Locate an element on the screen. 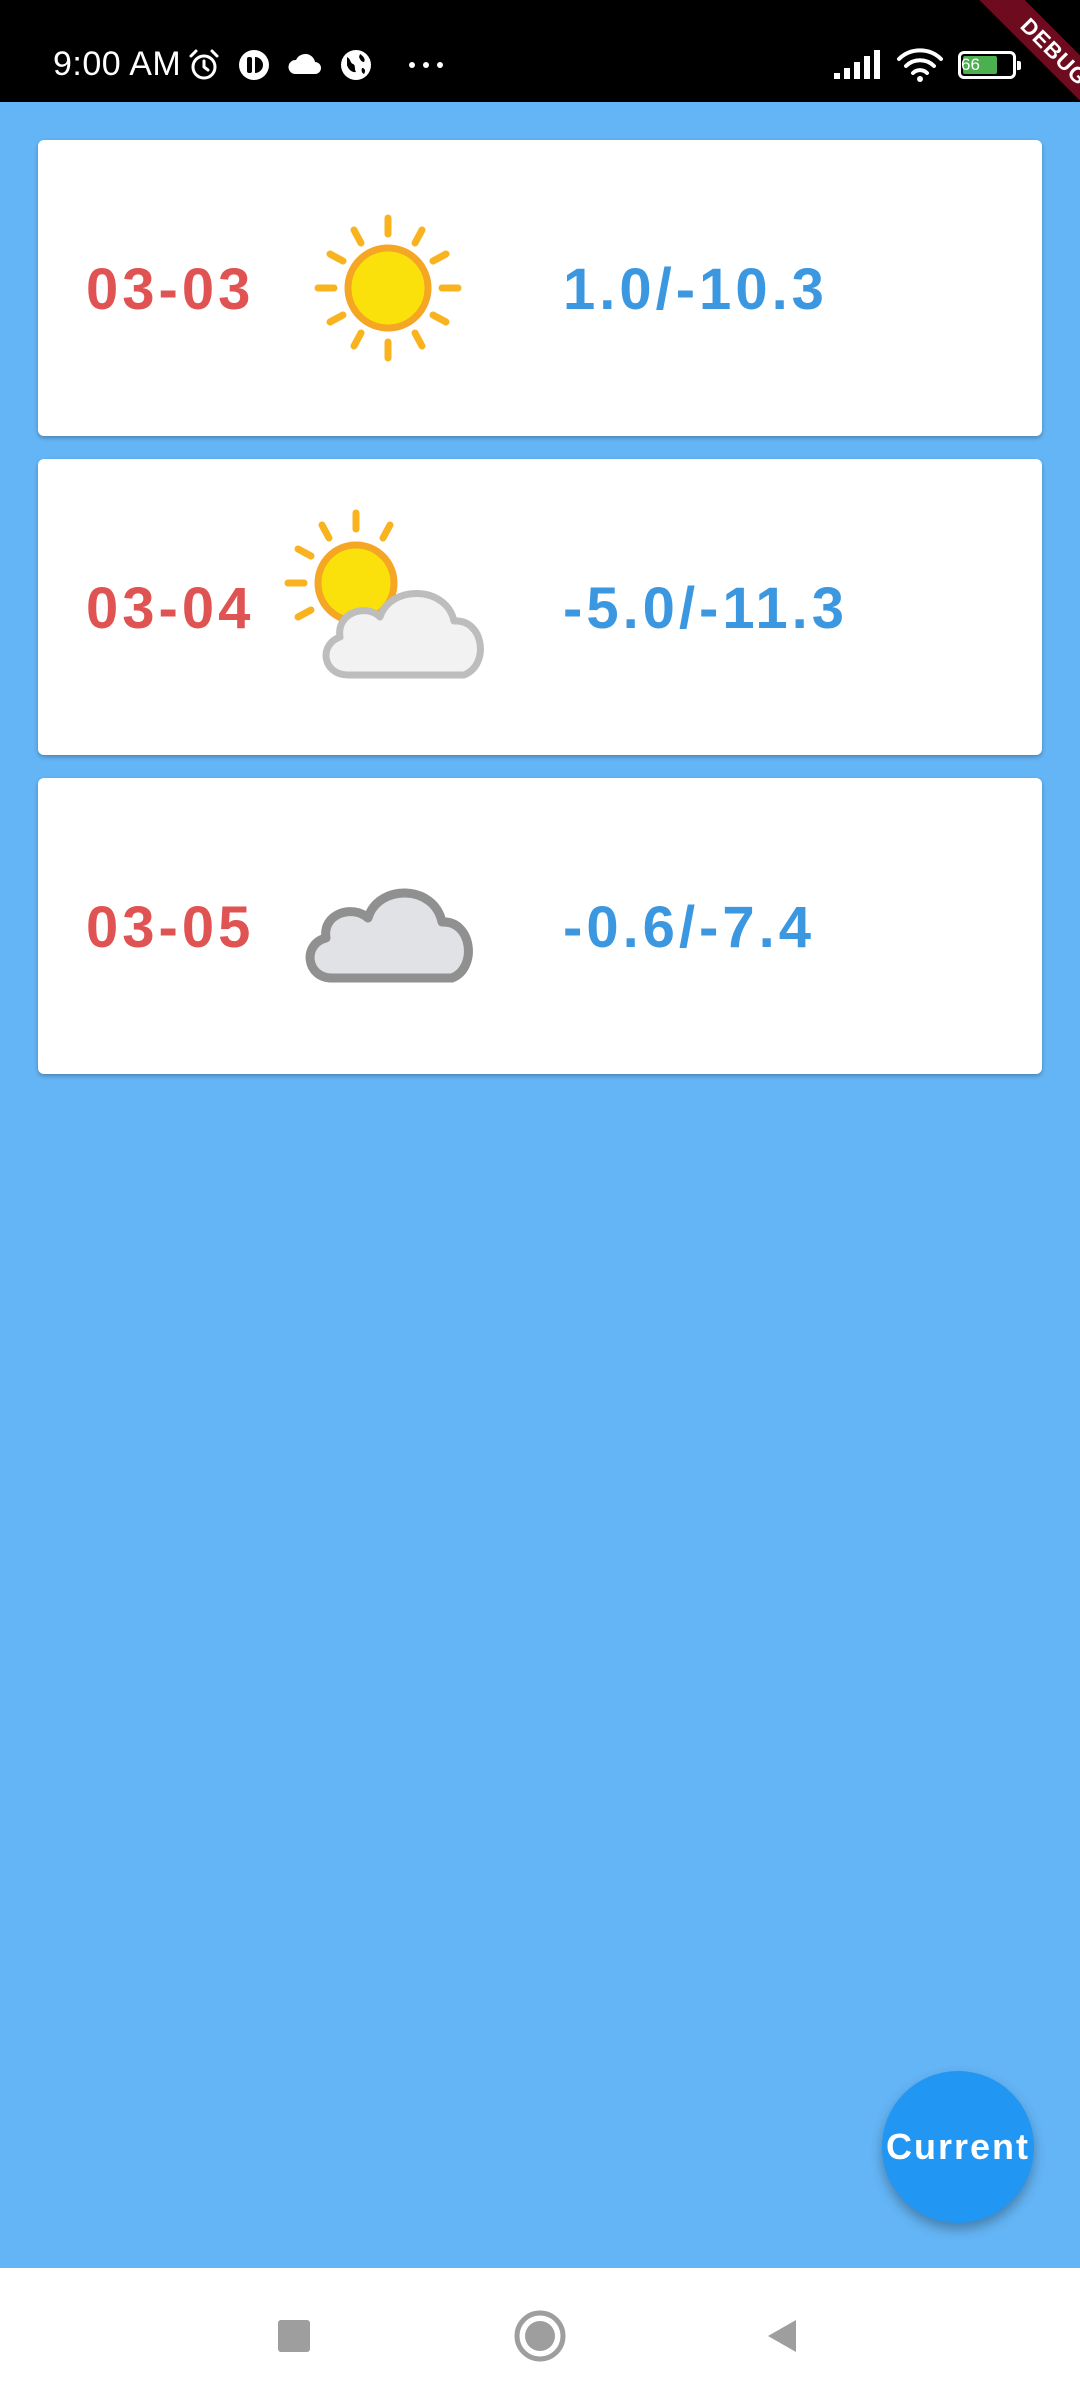  wifi-icon is located at coordinates (920, 65).